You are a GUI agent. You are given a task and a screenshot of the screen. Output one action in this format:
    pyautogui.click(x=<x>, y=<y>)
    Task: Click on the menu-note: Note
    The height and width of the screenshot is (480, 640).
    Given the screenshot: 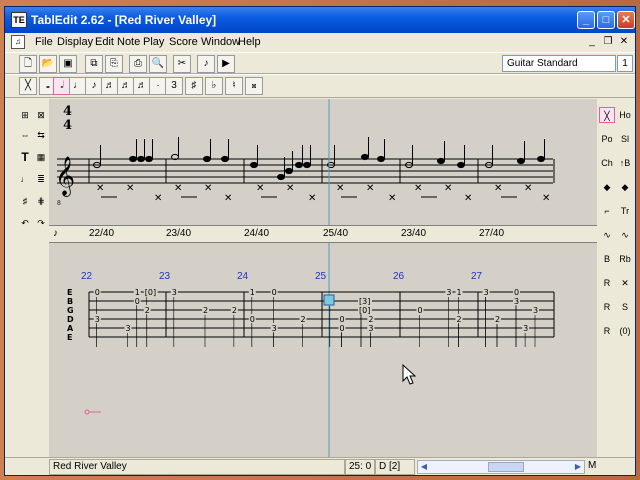 What is the action you would take?
    pyautogui.click(x=128, y=42)
    